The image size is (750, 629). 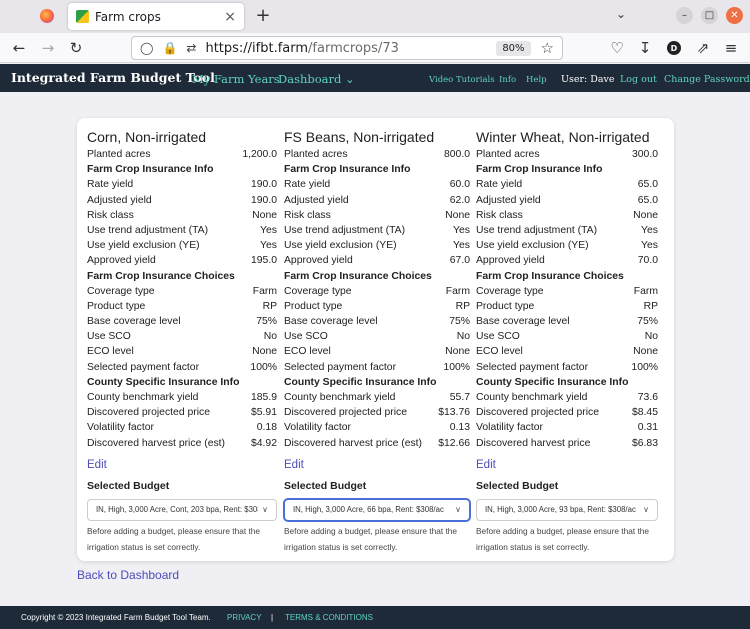 I want to click on url-text: https://ifbt.farm/farmcrops/73, so click(x=350, y=48).